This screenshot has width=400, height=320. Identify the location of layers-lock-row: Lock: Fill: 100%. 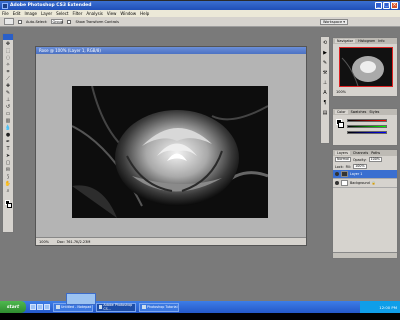
(365, 166).